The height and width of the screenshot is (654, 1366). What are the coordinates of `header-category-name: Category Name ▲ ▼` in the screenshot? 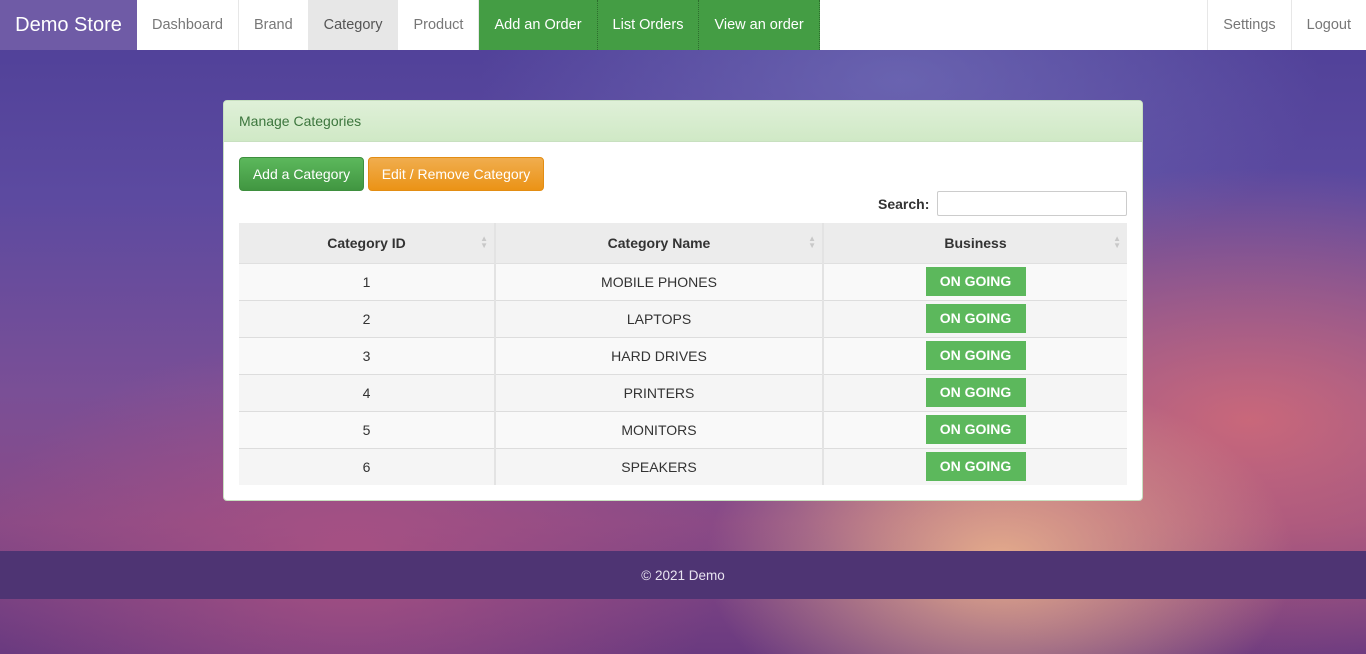 It's located at (659, 243).